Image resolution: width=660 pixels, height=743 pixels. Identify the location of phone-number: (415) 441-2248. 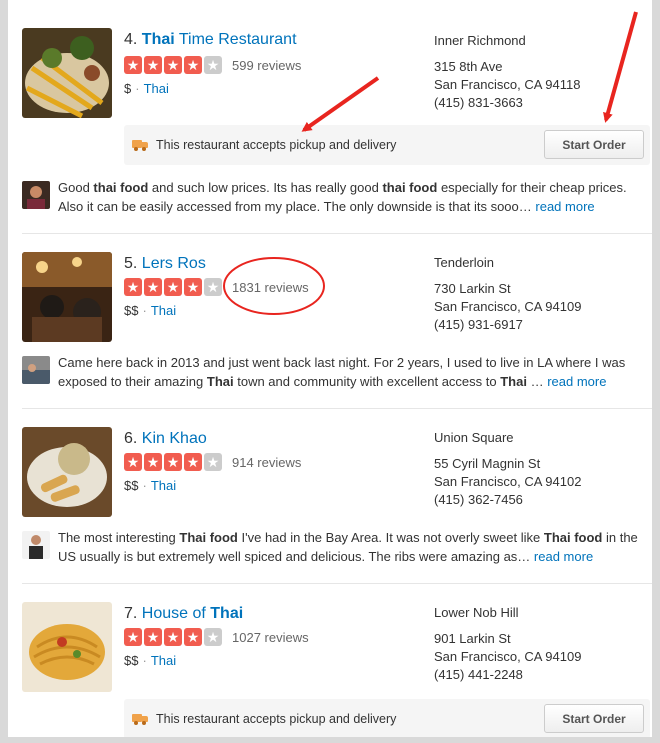
(478, 674).